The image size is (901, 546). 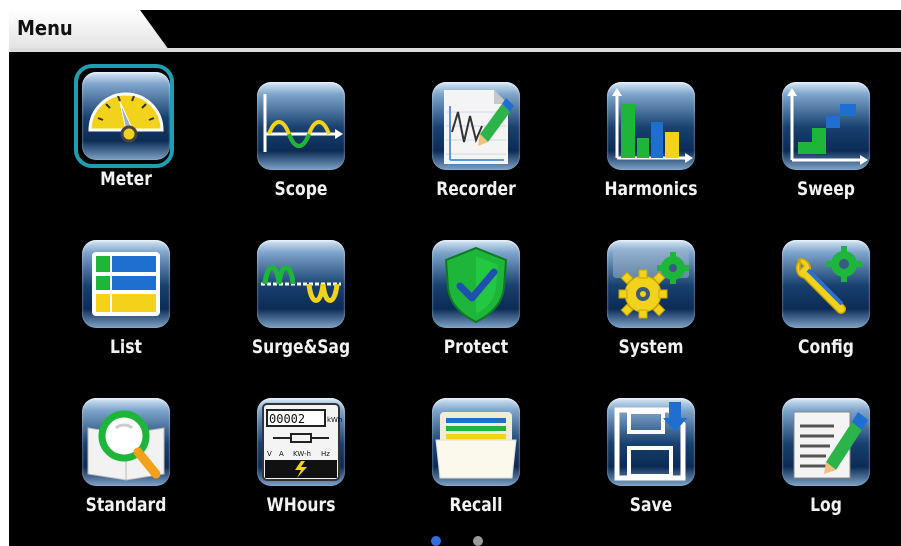 What do you see at coordinates (301, 347) in the screenshot?
I see `menu-item-label: Surge&Sag` at bounding box center [301, 347].